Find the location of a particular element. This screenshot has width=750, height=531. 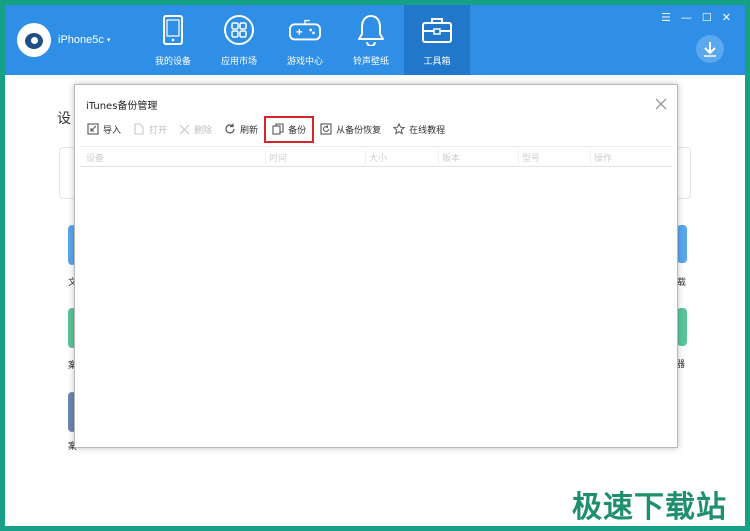

restore-label: 从备份恢复 is located at coordinates (359, 130).